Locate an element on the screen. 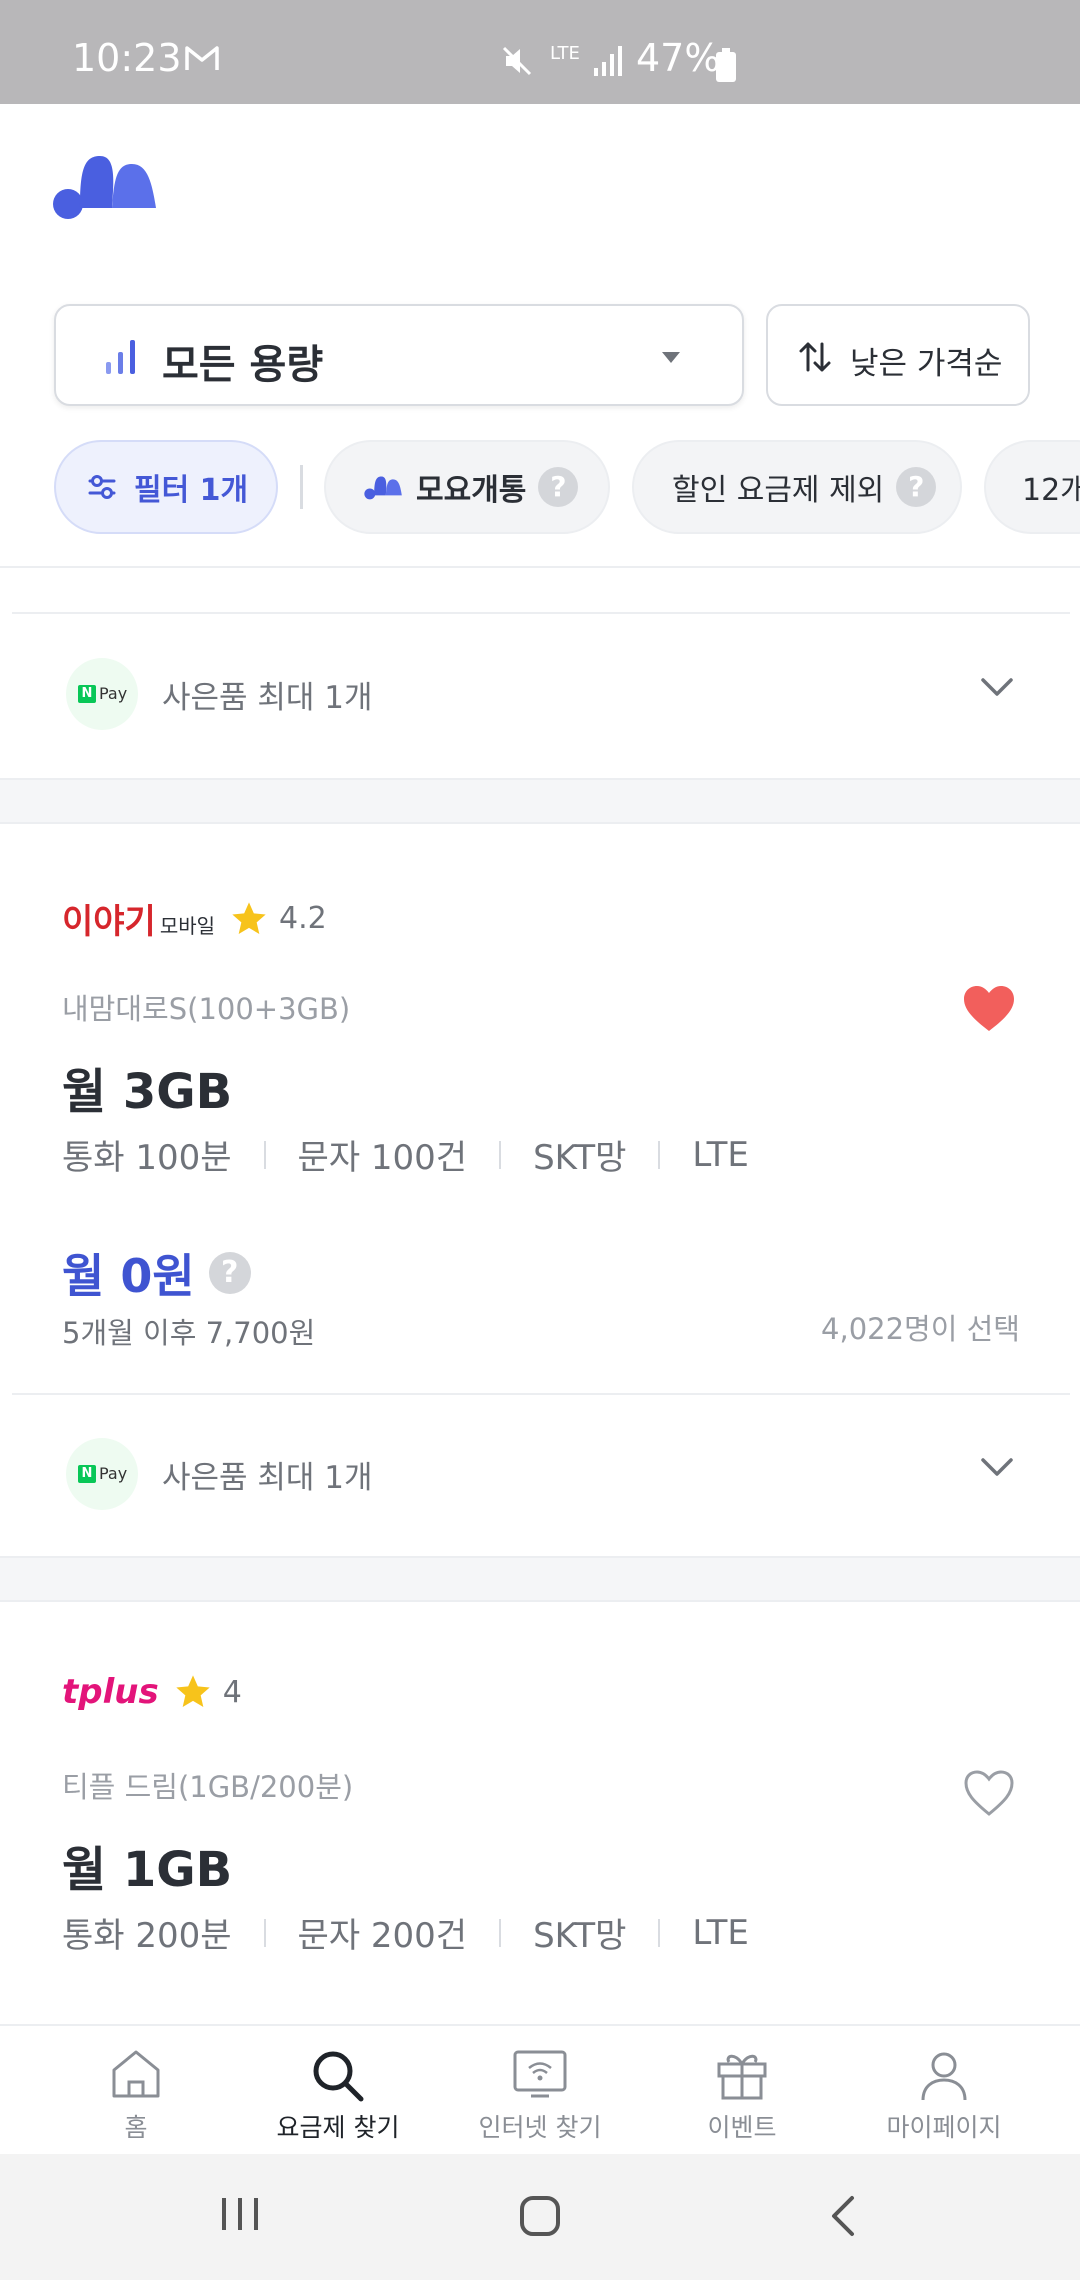 Image resolution: width=1080 pixels, height=2280 pixels. plan-specs: 통화 200분 문자 200건 SKT망 LTE is located at coordinates (405, 1932).